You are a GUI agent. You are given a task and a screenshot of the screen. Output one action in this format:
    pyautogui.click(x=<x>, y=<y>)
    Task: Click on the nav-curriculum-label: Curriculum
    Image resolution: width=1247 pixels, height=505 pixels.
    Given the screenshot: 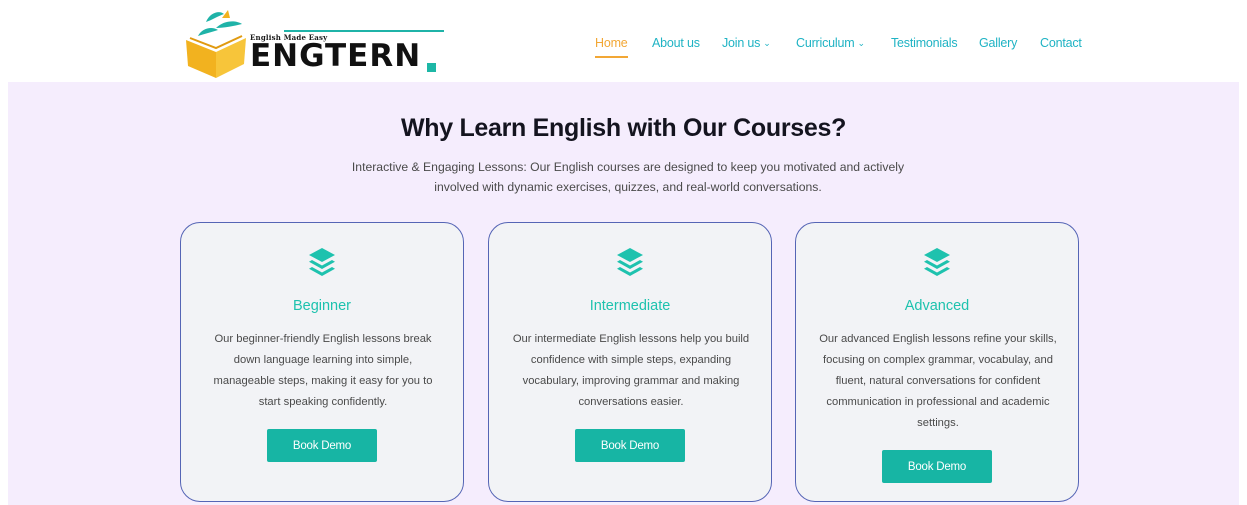 What is the action you would take?
    pyautogui.click(x=825, y=43)
    